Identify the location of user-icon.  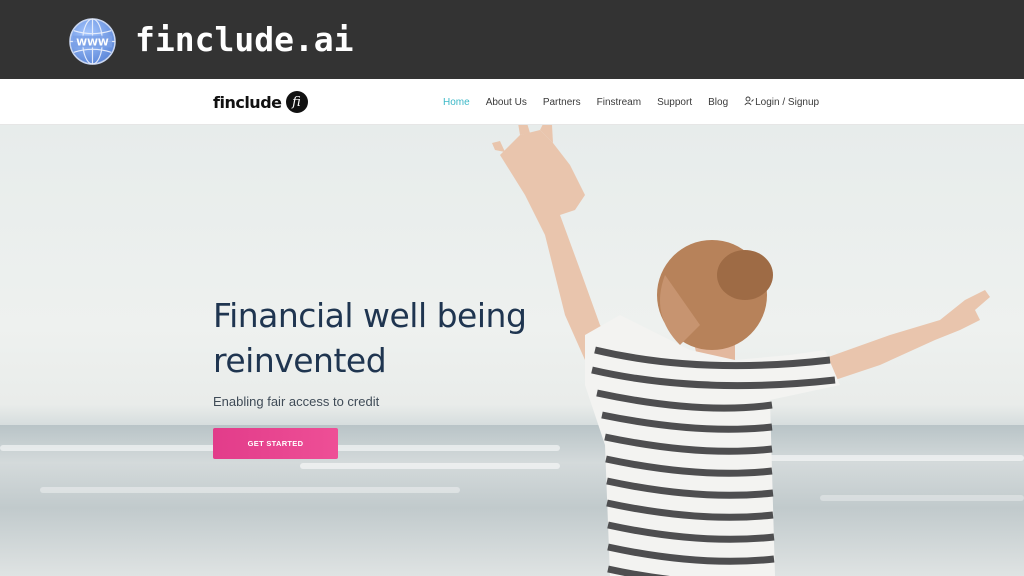
(749, 101).